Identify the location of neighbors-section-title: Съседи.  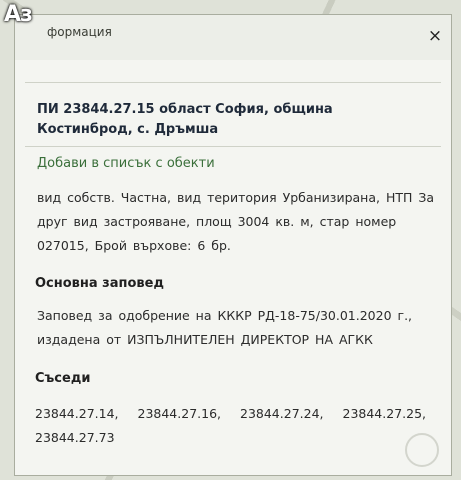
(63, 378).